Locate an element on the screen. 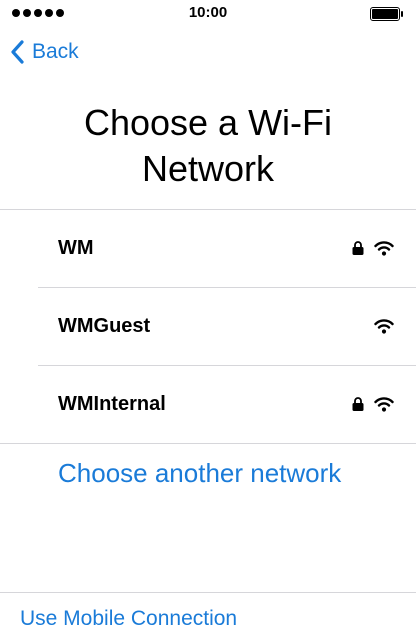 This screenshot has height=631, width=416. page-title-line-2: Network is located at coordinates (208, 168).